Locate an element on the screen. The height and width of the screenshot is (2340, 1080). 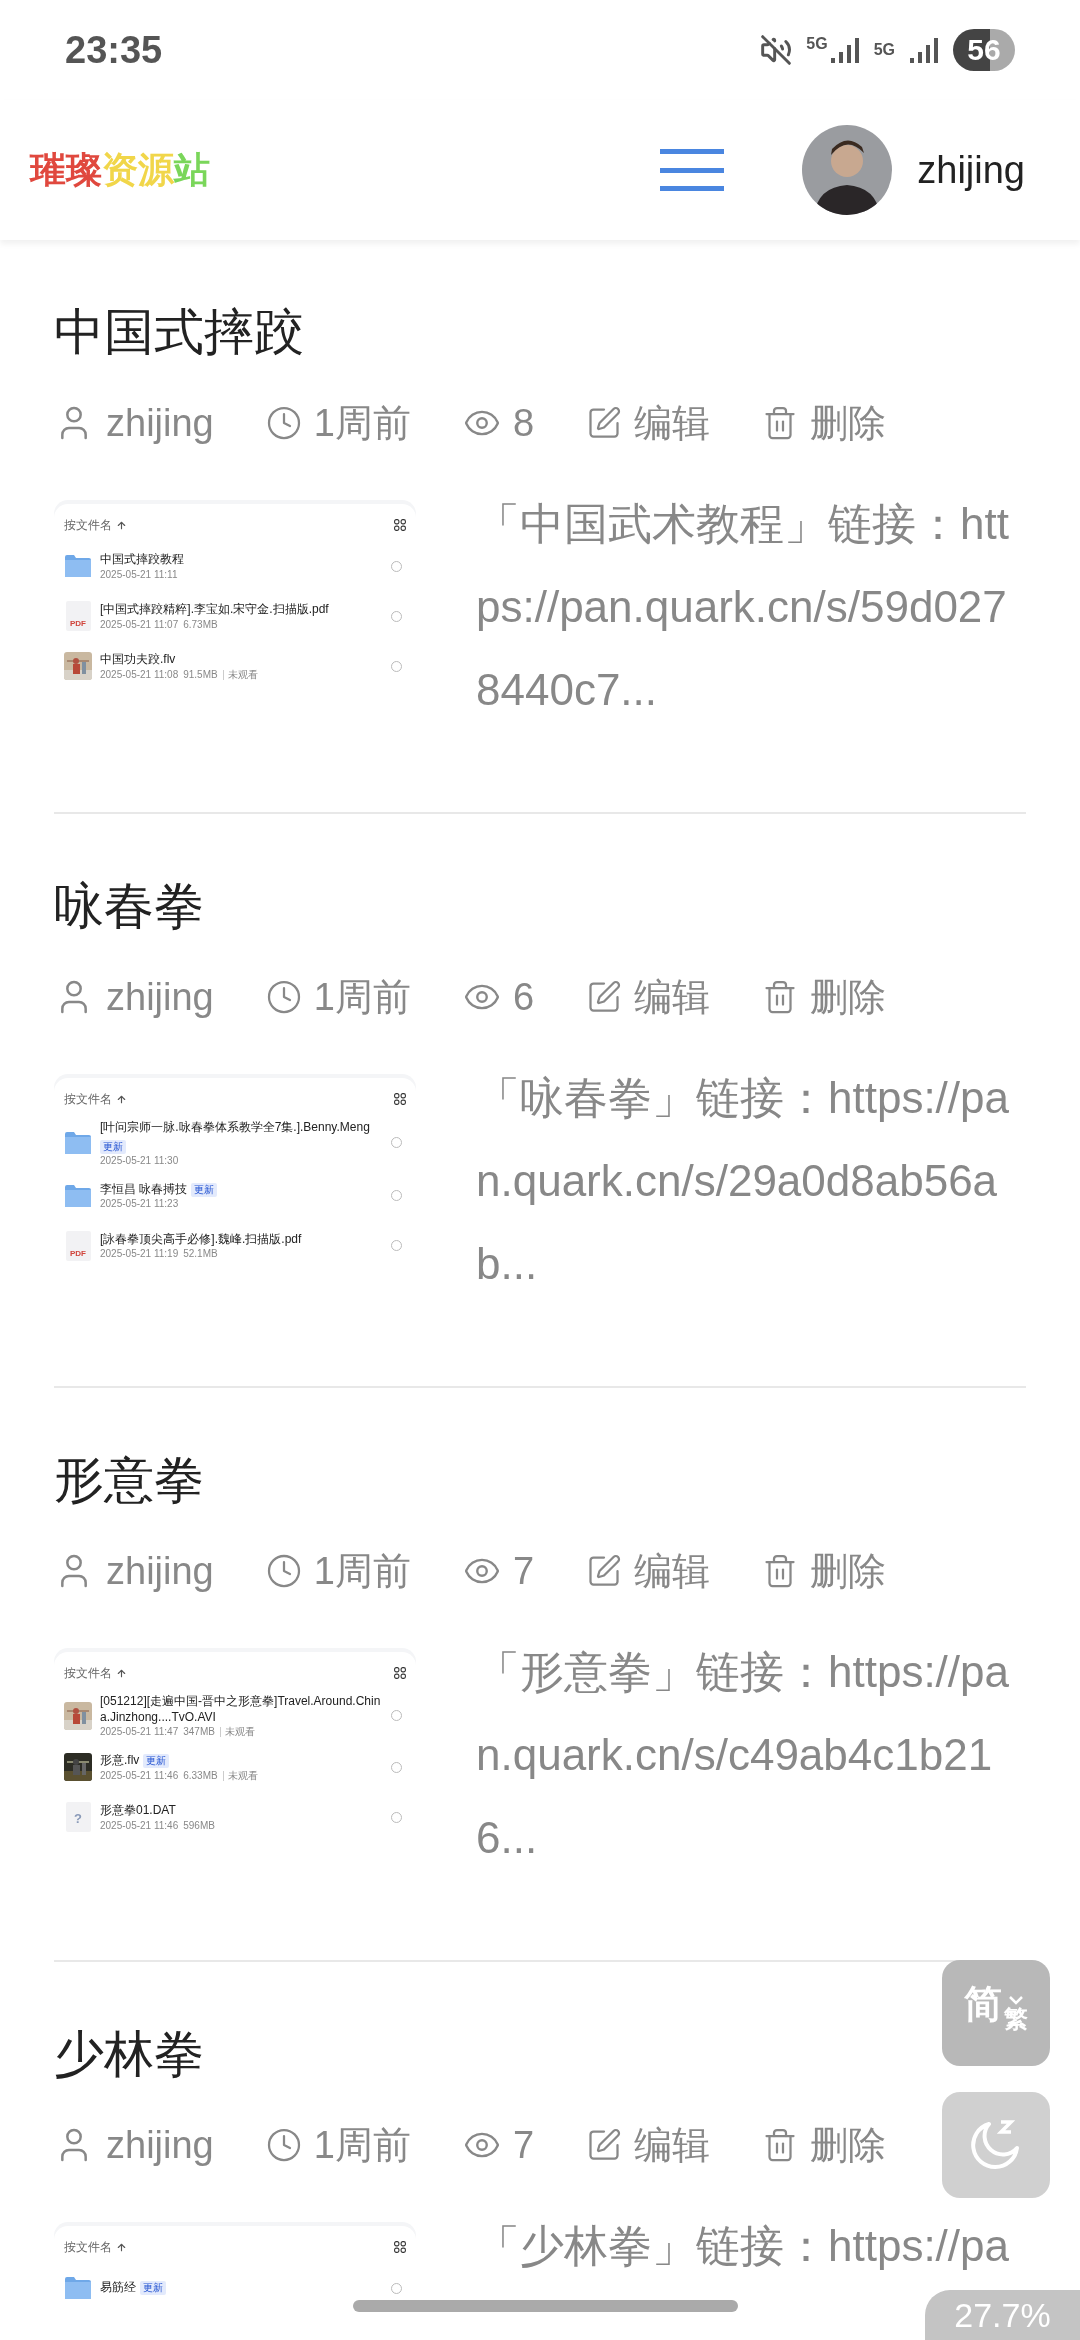
post-title: 中国式摔跤 is located at coordinates (179, 332).